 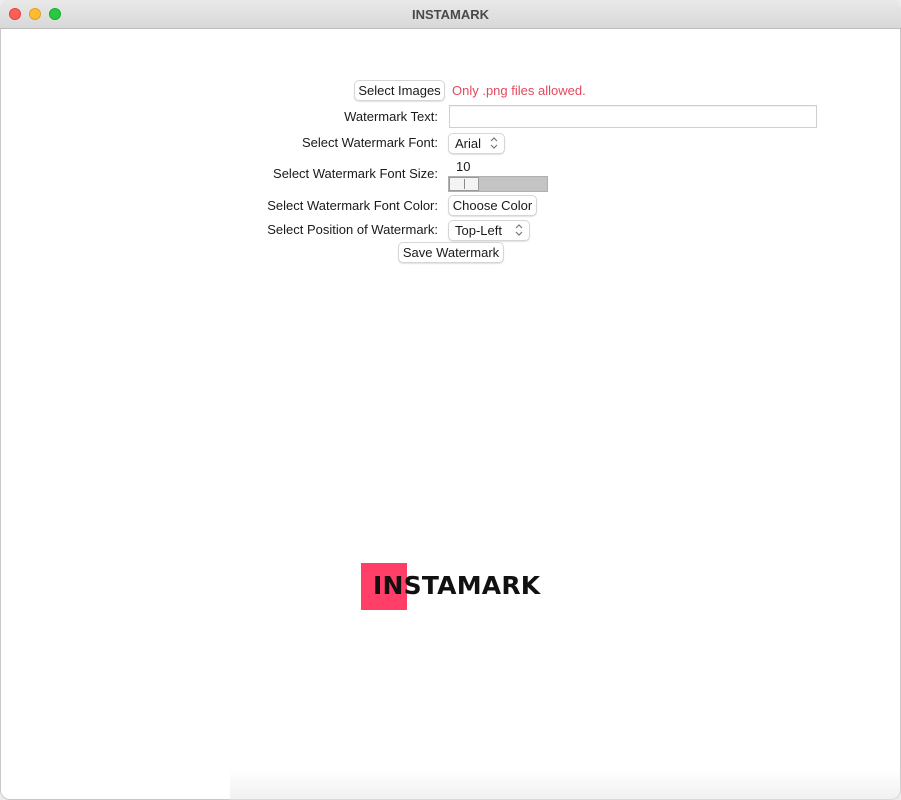 What do you see at coordinates (355, 173) in the screenshot?
I see `font-size-label: Select Watermark Font Size:` at bounding box center [355, 173].